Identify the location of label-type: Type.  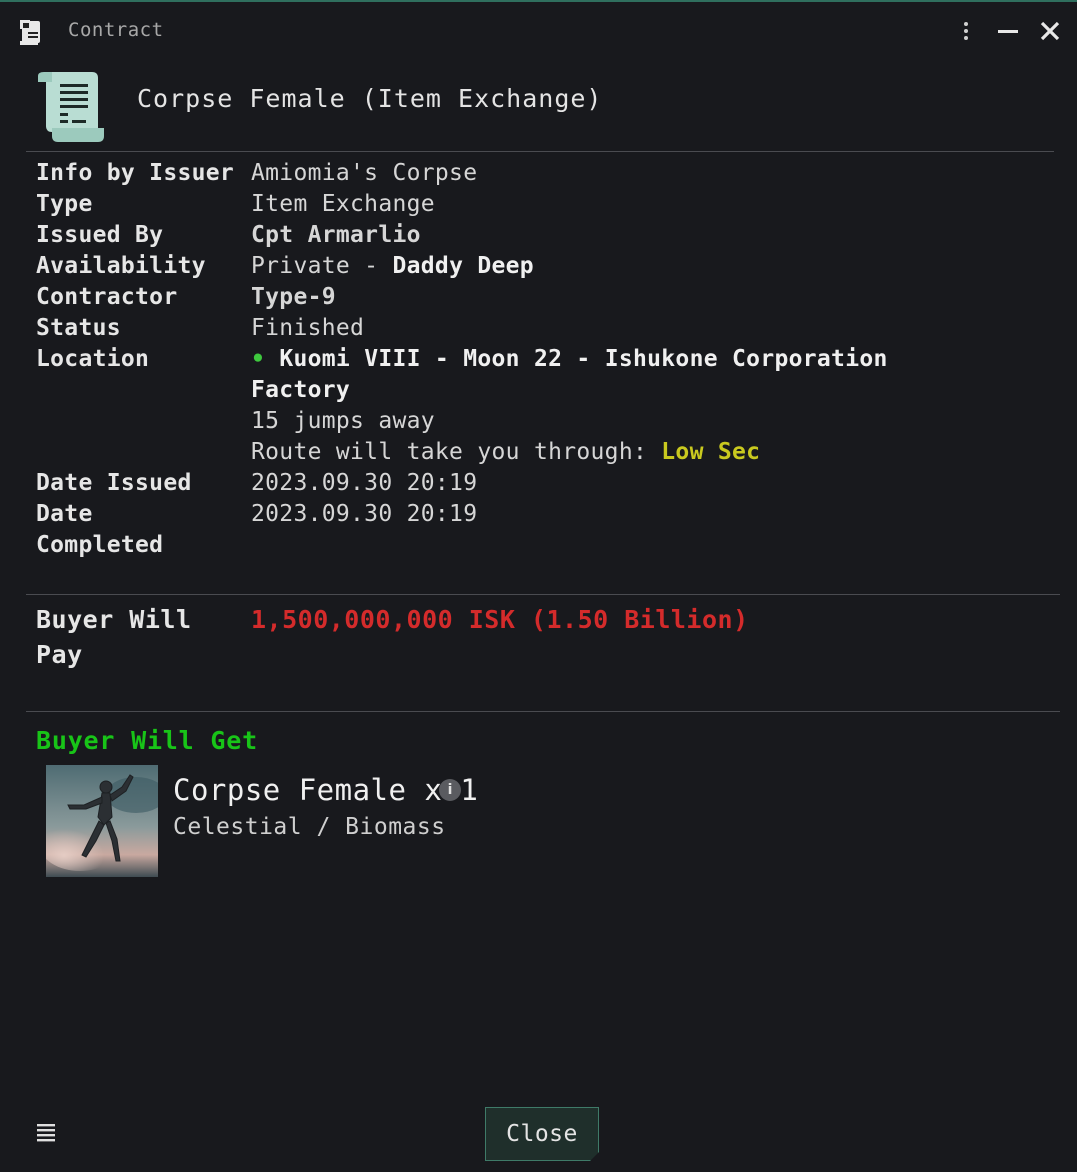
(64, 204).